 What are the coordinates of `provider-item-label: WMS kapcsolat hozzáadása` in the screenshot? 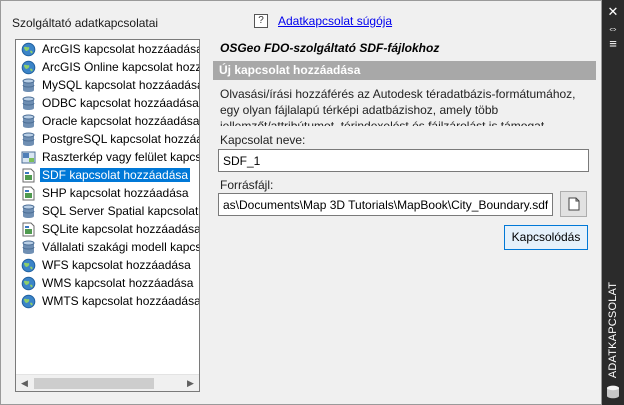 It's located at (118, 283).